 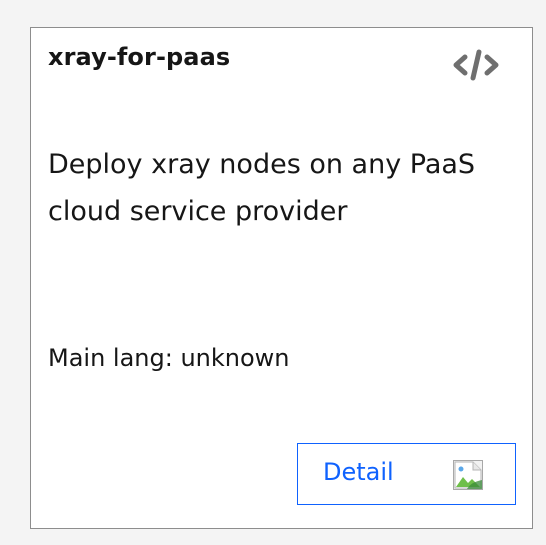 What do you see at coordinates (169, 358) in the screenshot?
I see `main-lang-text: Main lang: unknown` at bounding box center [169, 358].